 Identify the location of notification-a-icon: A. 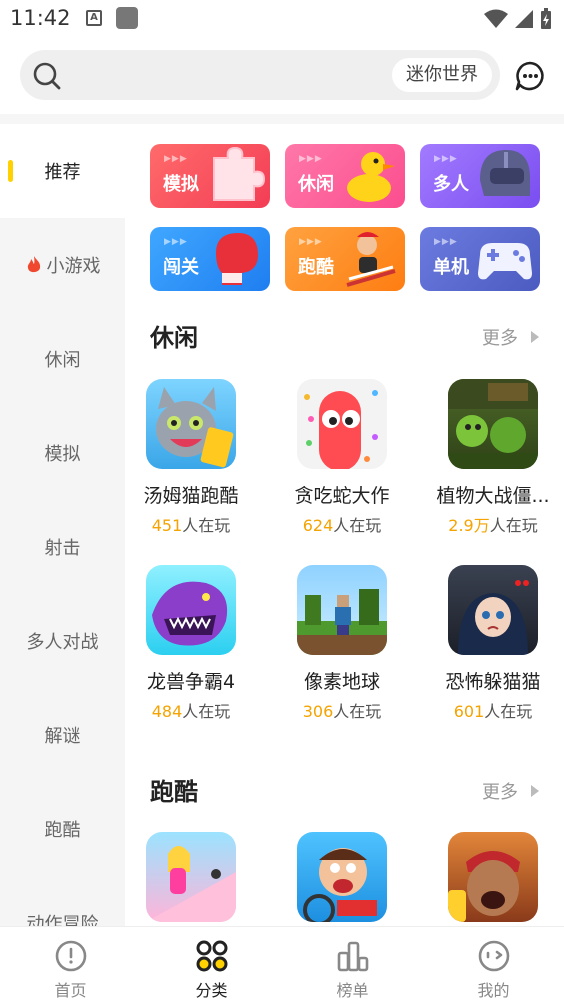
(94, 18).